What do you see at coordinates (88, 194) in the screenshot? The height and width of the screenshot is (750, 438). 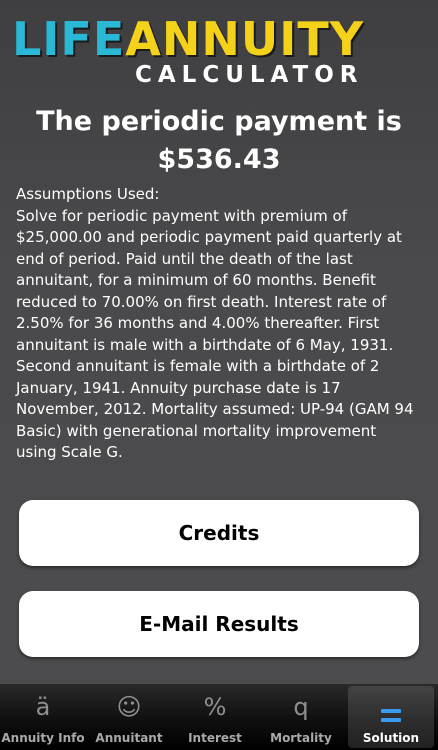 I see `assumptions-heading: Assumptions Used:` at bounding box center [88, 194].